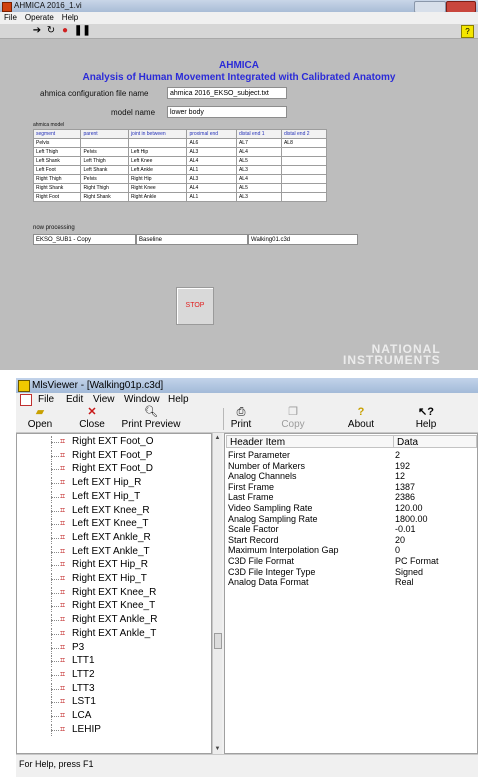 This screenshot has height=777, width=478. Describe the element at coordinates (217, 438) in the screenshot. I see `scroll-up-arrow-icon: ▲` at that location.